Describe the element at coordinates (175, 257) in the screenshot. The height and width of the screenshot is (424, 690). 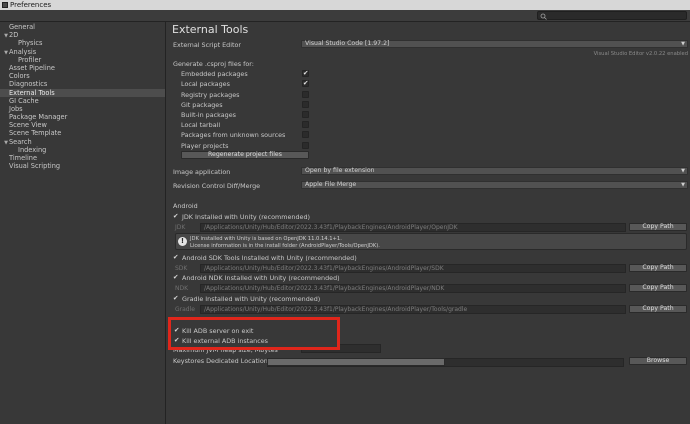
I see `sdk-checkbox: ✔` at that location.